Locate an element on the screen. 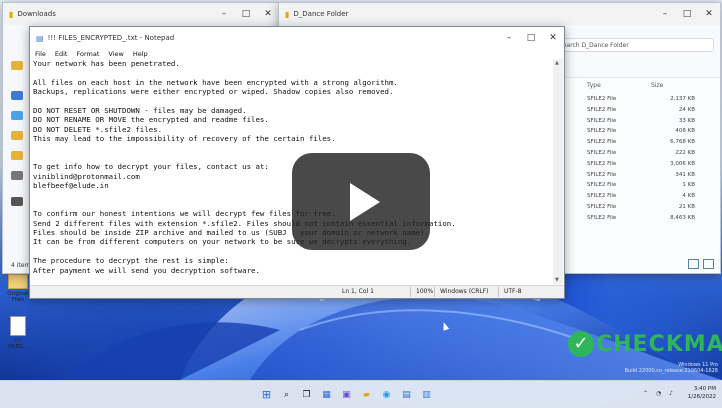 Image resolution: width=722 pixels, height=408 pixels. file-size: 1 KB is located at coordinates (688, 185).